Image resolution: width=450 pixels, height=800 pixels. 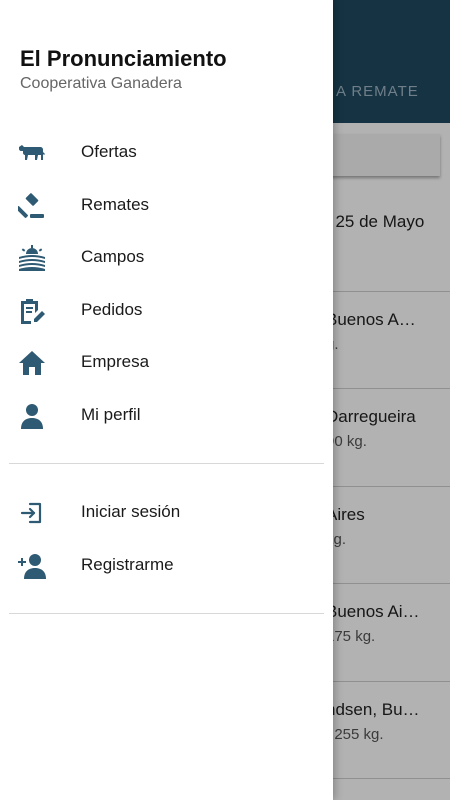 I want to click on home-icon, so click(x=32, y=363).